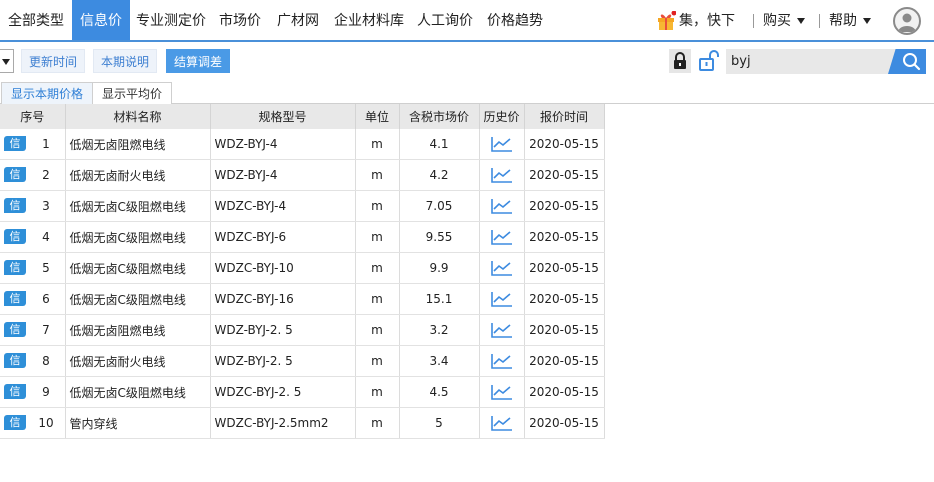  Describe the element at coordinates (564, 116) in the screenshot. I see `header-date: 报价时间` at that location.